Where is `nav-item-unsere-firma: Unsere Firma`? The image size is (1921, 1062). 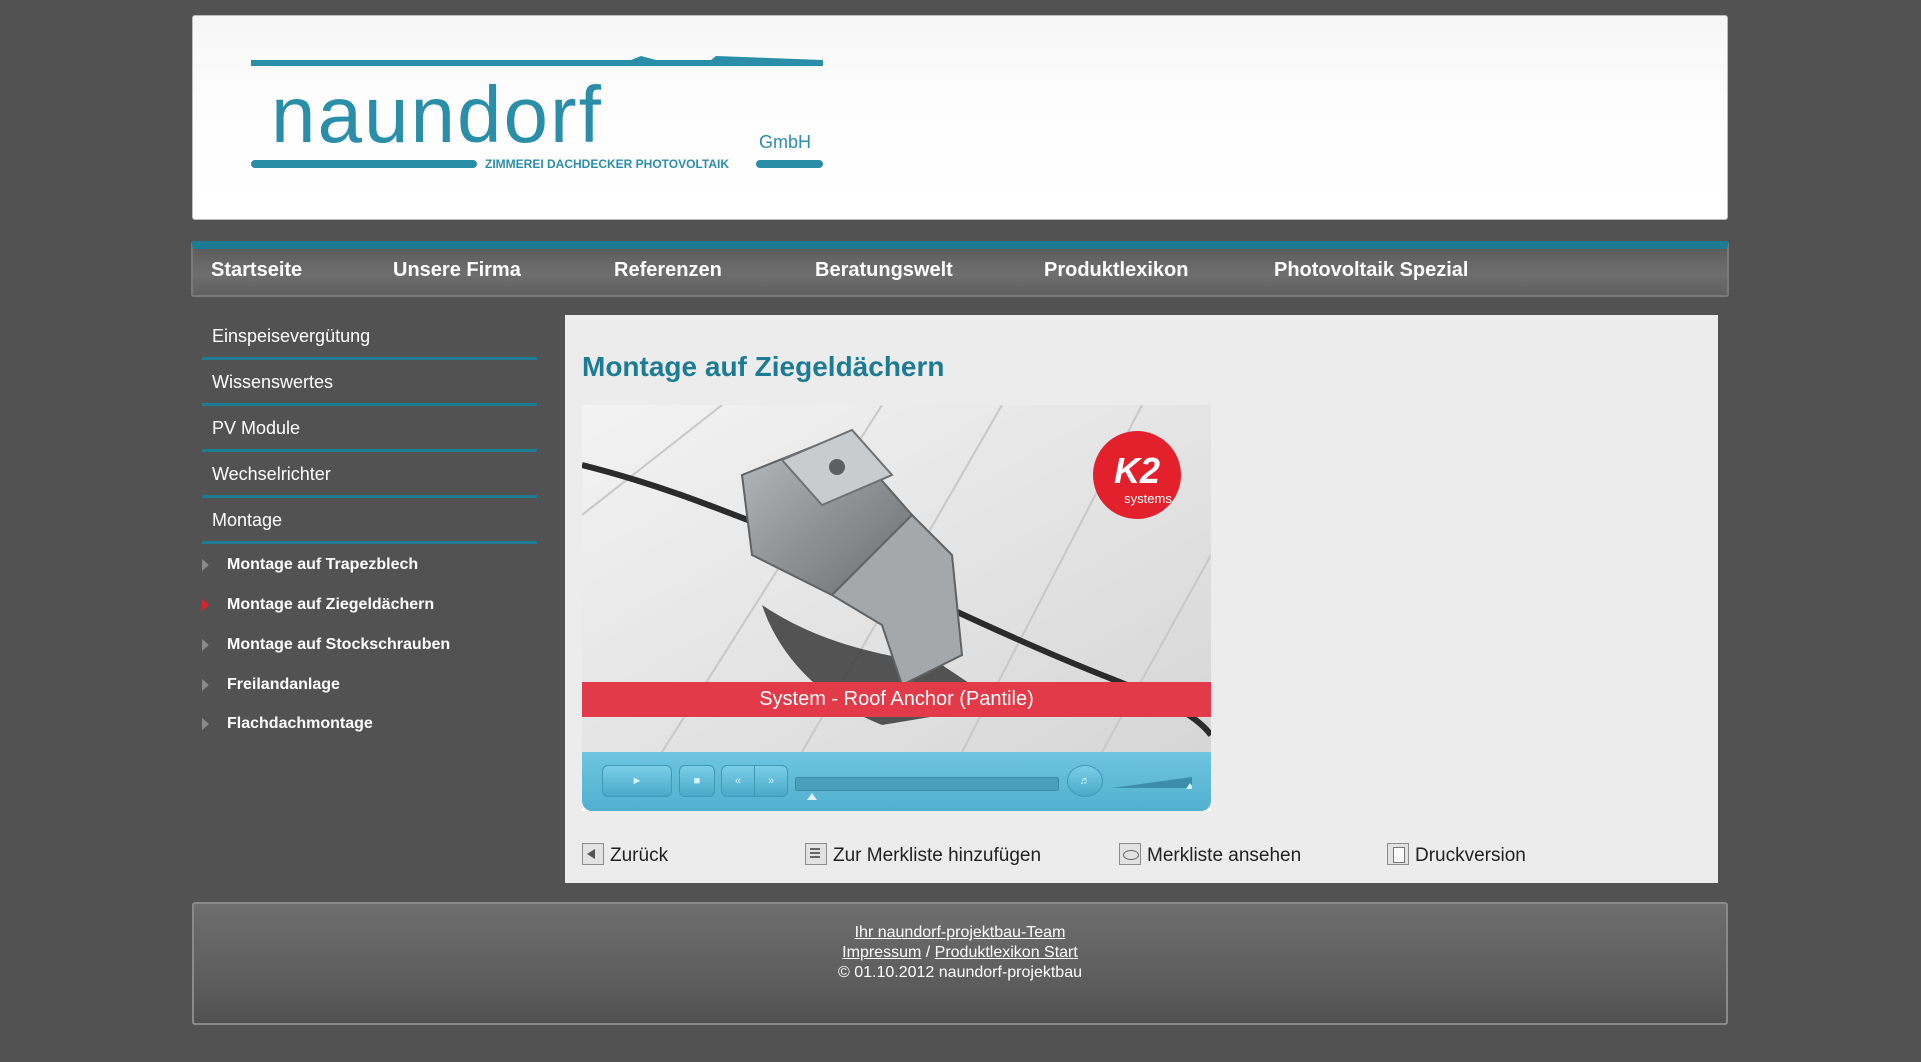 nav-item-unsere-firma: Unsere Firma is located at coordinates (457, 270).